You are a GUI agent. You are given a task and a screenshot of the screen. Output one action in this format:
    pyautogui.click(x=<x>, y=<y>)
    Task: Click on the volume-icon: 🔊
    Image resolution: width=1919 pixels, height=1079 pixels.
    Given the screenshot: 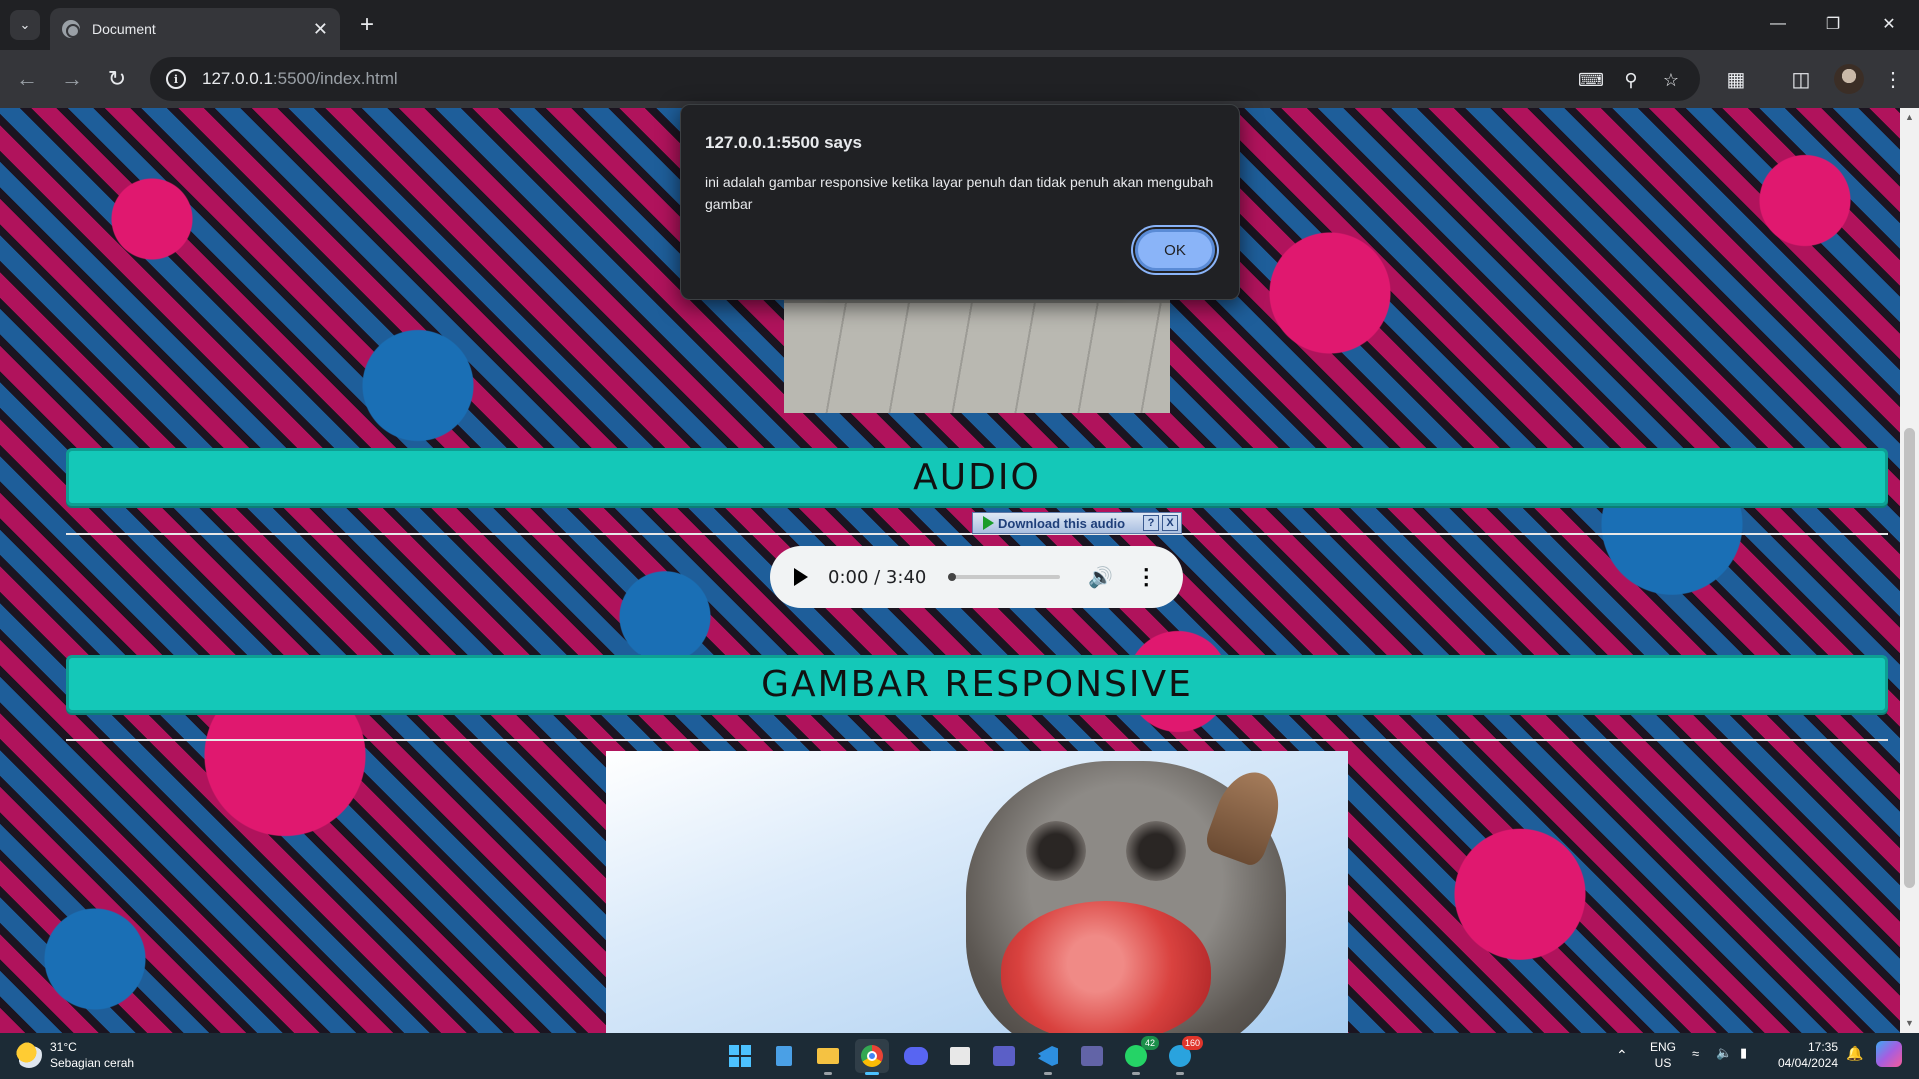 What is the action you would take?
    pyautogui.click(x=1100, y=577)
    